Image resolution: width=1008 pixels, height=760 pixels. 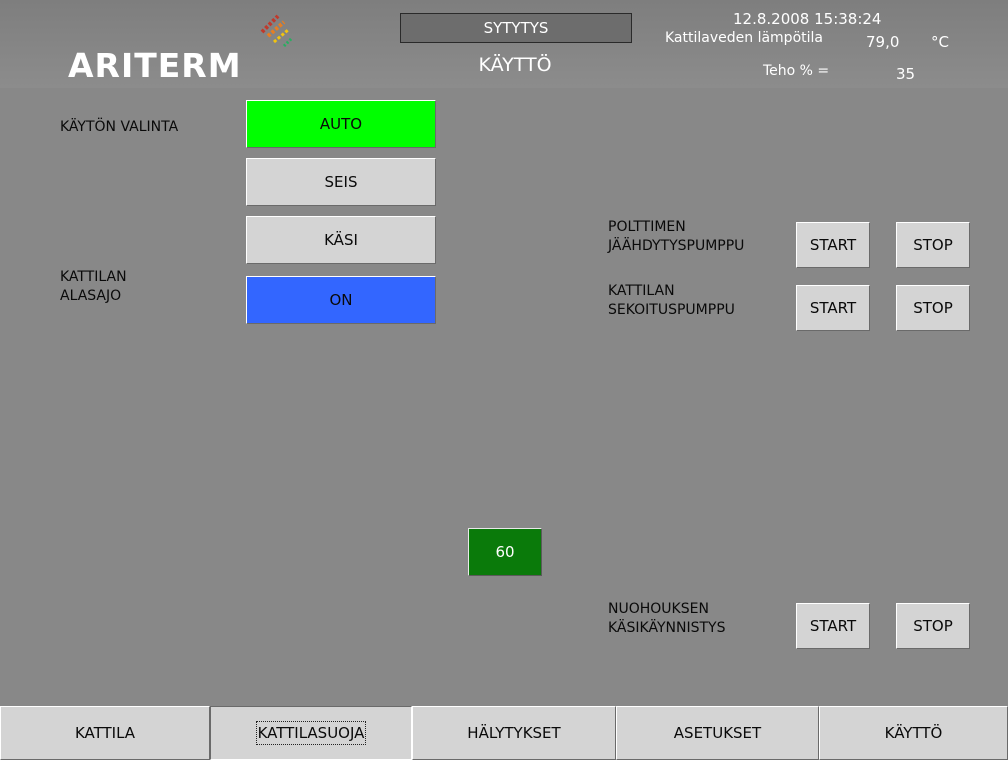 What do you see at coordinates (277, 31) in the screenshot?
I see `logo-mark-icon` at bounding box center [277, 31].